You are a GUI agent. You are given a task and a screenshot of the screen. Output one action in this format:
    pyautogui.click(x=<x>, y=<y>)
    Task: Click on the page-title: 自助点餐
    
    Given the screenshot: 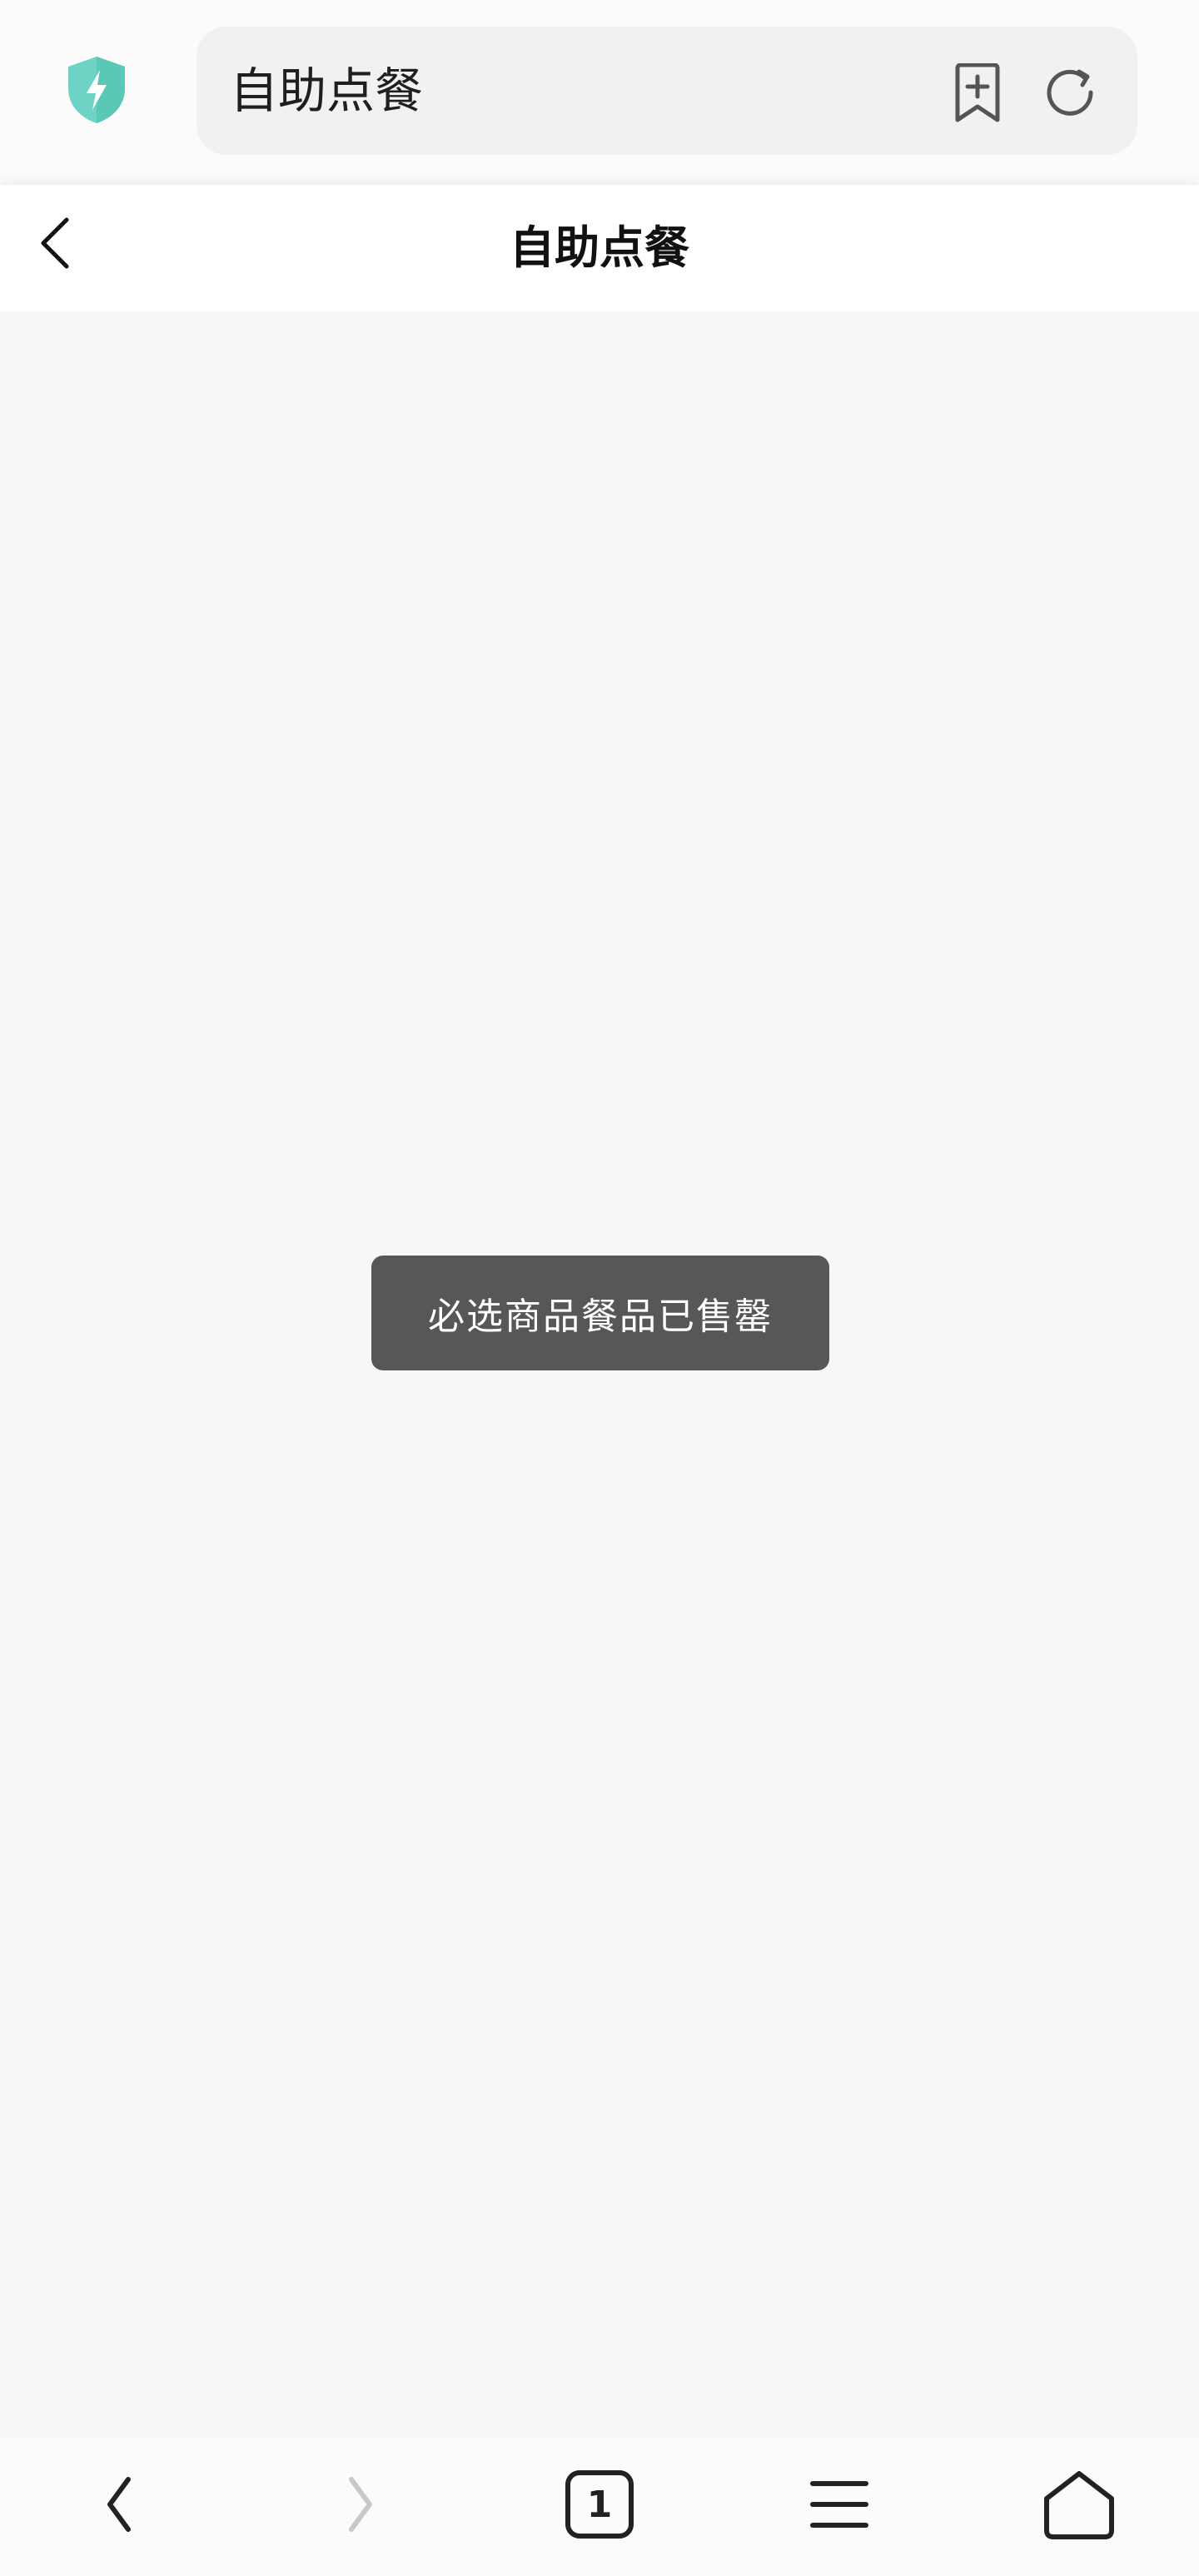 What is the action you would take?
    pyautogui.click(x=599, y=247)
    